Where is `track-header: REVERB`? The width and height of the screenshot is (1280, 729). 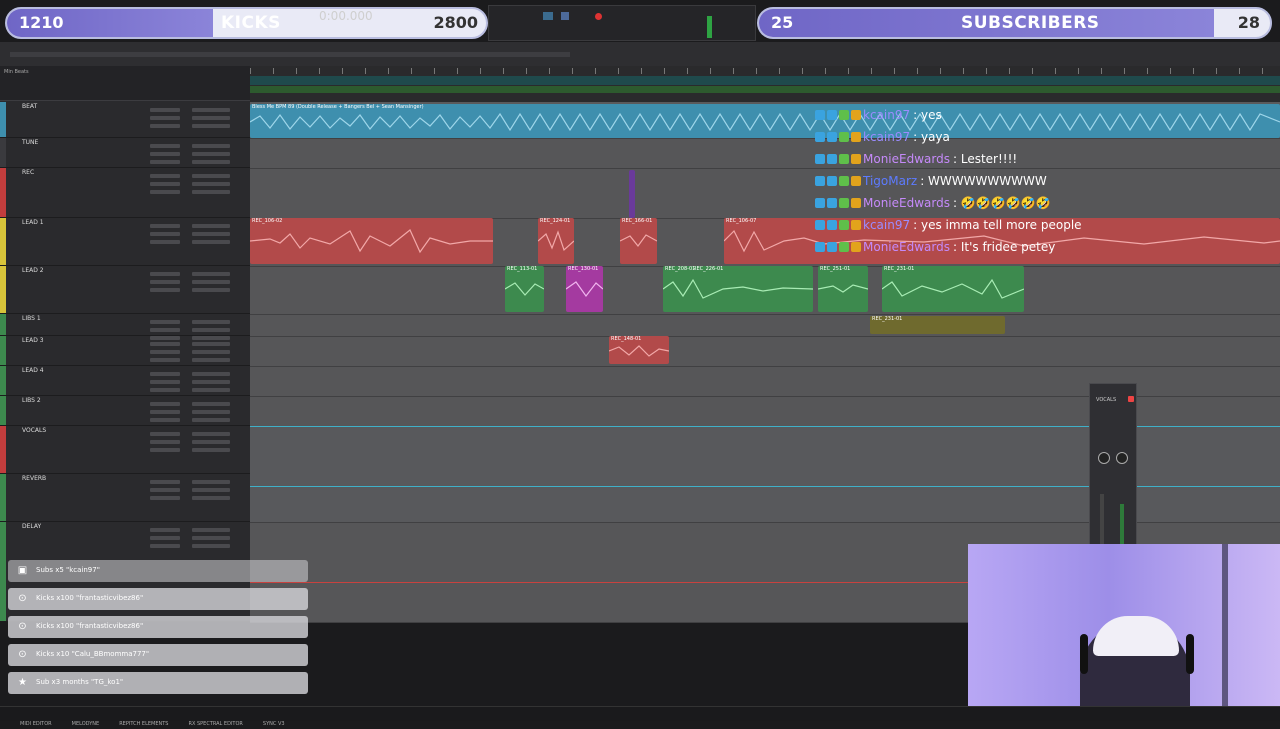
track-header: REVERB is located at coordinates (125, 498).